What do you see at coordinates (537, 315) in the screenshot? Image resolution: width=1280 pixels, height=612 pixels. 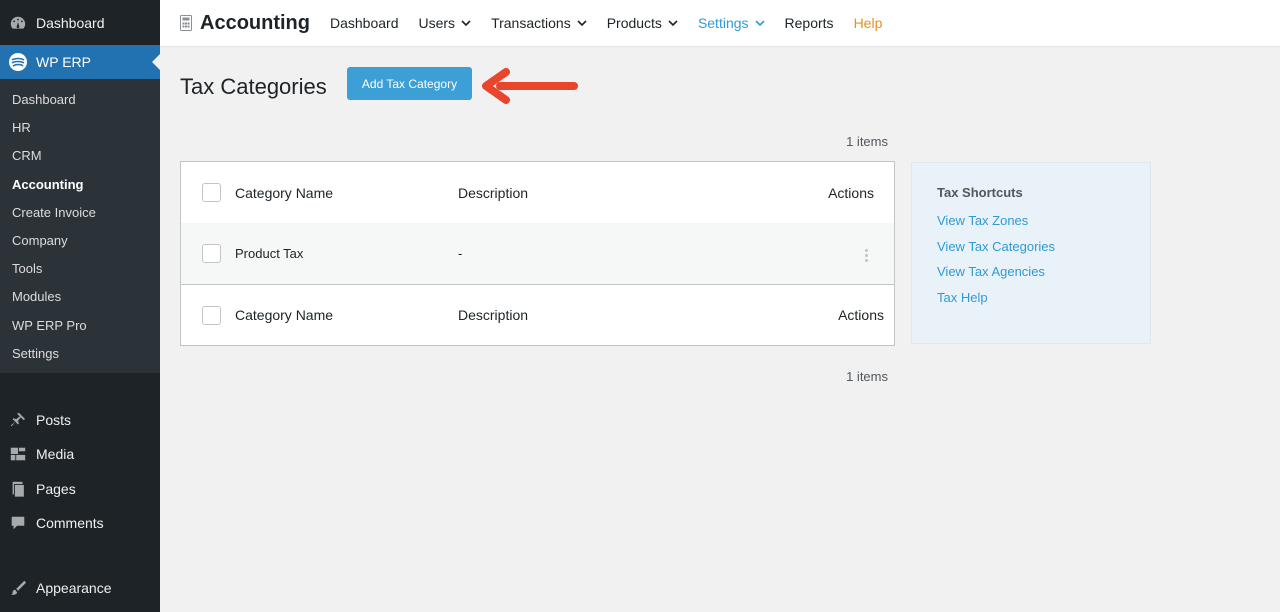 I see `table-footer-row: Category Name Description Actions` at bounding box center [537, 315].